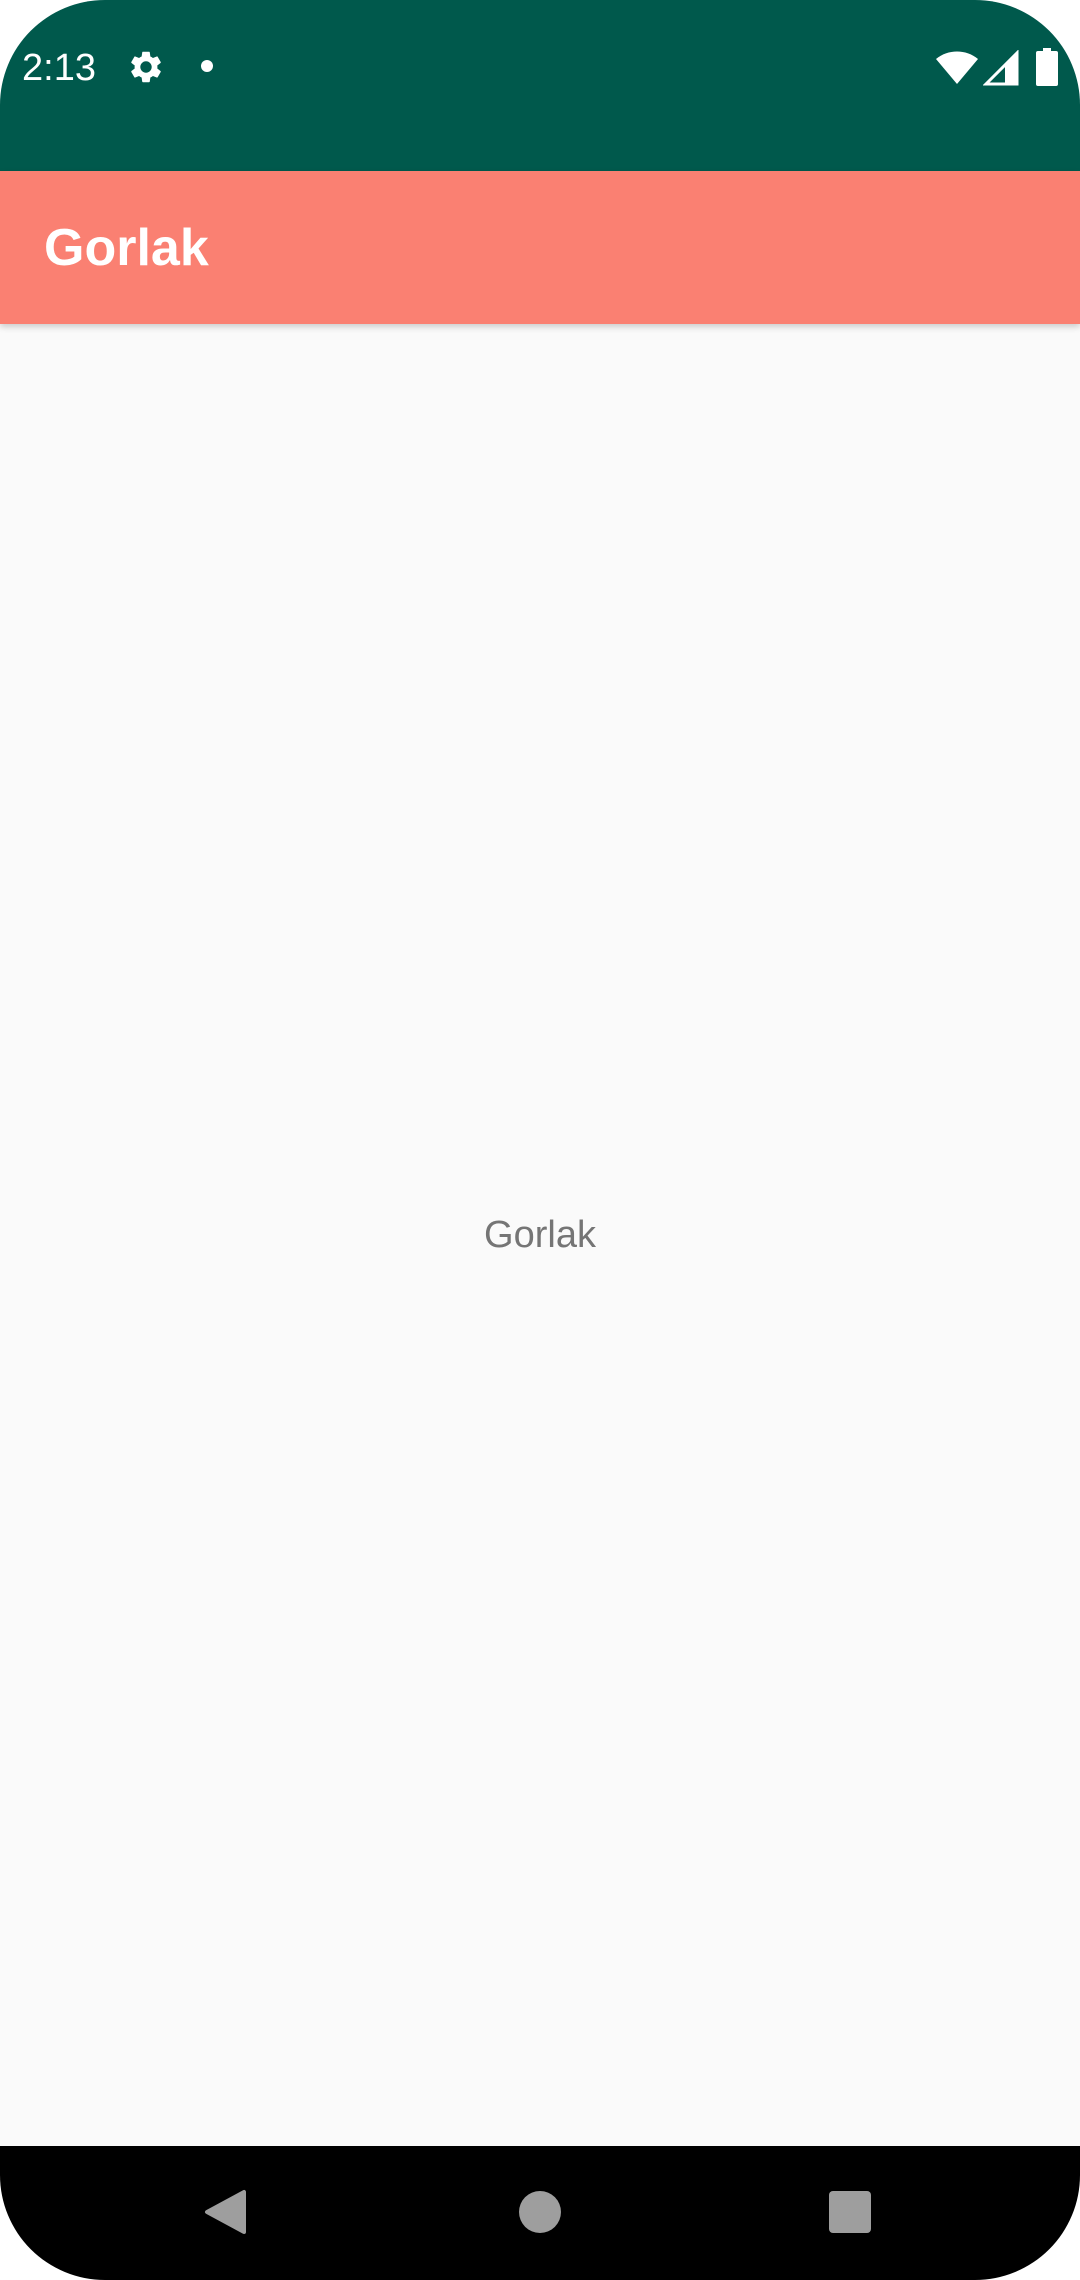 The height and width of the screenshot is (2280, 1080). I want to click on notification-dot-icon, so click(207, 66).